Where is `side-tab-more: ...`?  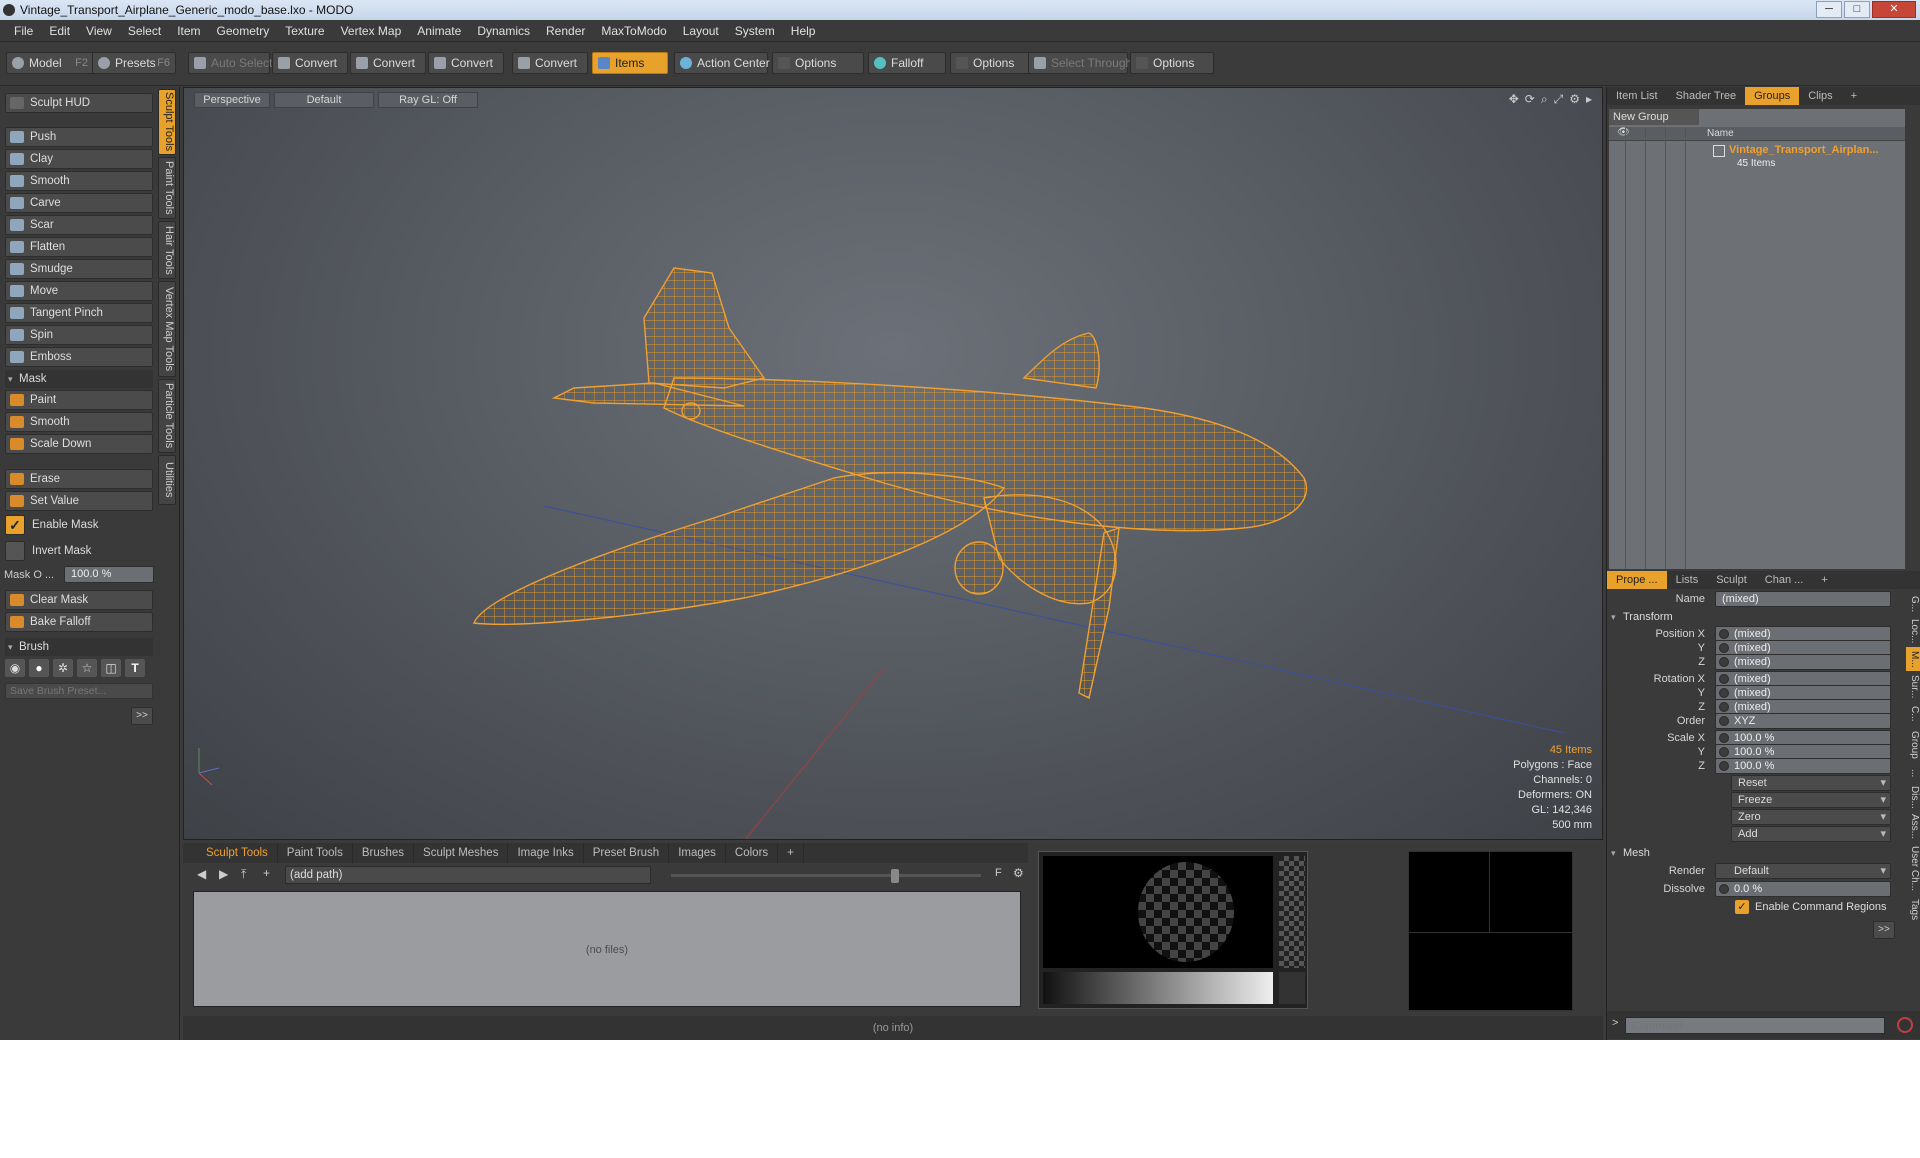 side-tab-more: ... is located at coordinates (1913, 773).